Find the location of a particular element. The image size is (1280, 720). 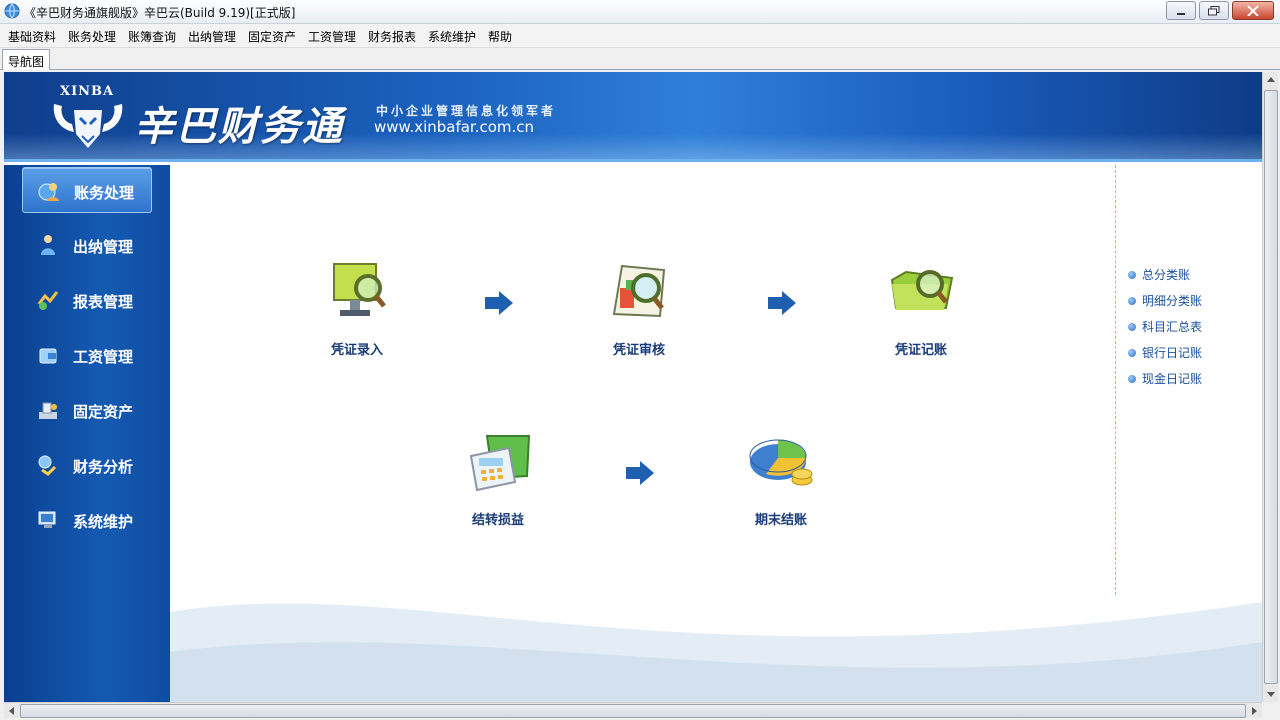

window-title: 《辛巴财务通旗舰版》辛巴云(Build 9.19)[正式版] is located at coordinates (160, 13).